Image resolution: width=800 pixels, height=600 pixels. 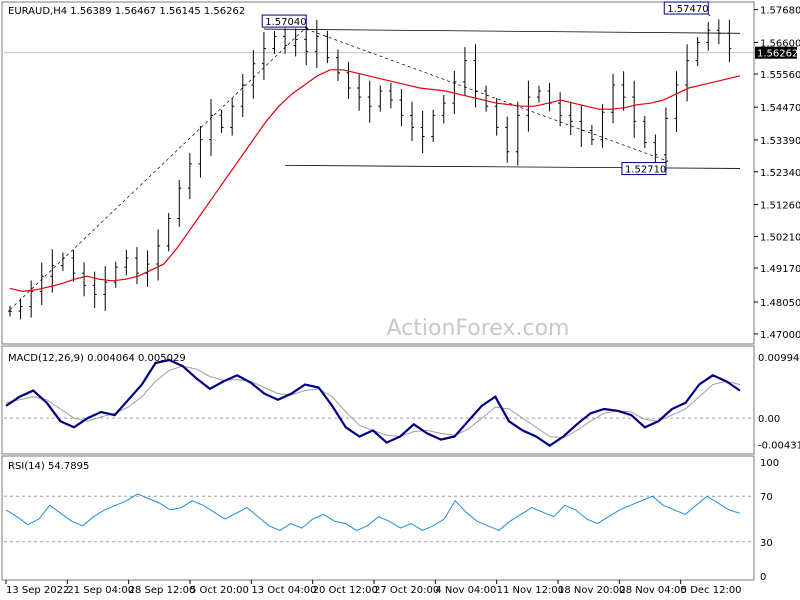 What do you see at coordinates (780, 303) in the screenshot?
I see `price-tick-label: 1.48050` at bounding box center [780, 303].